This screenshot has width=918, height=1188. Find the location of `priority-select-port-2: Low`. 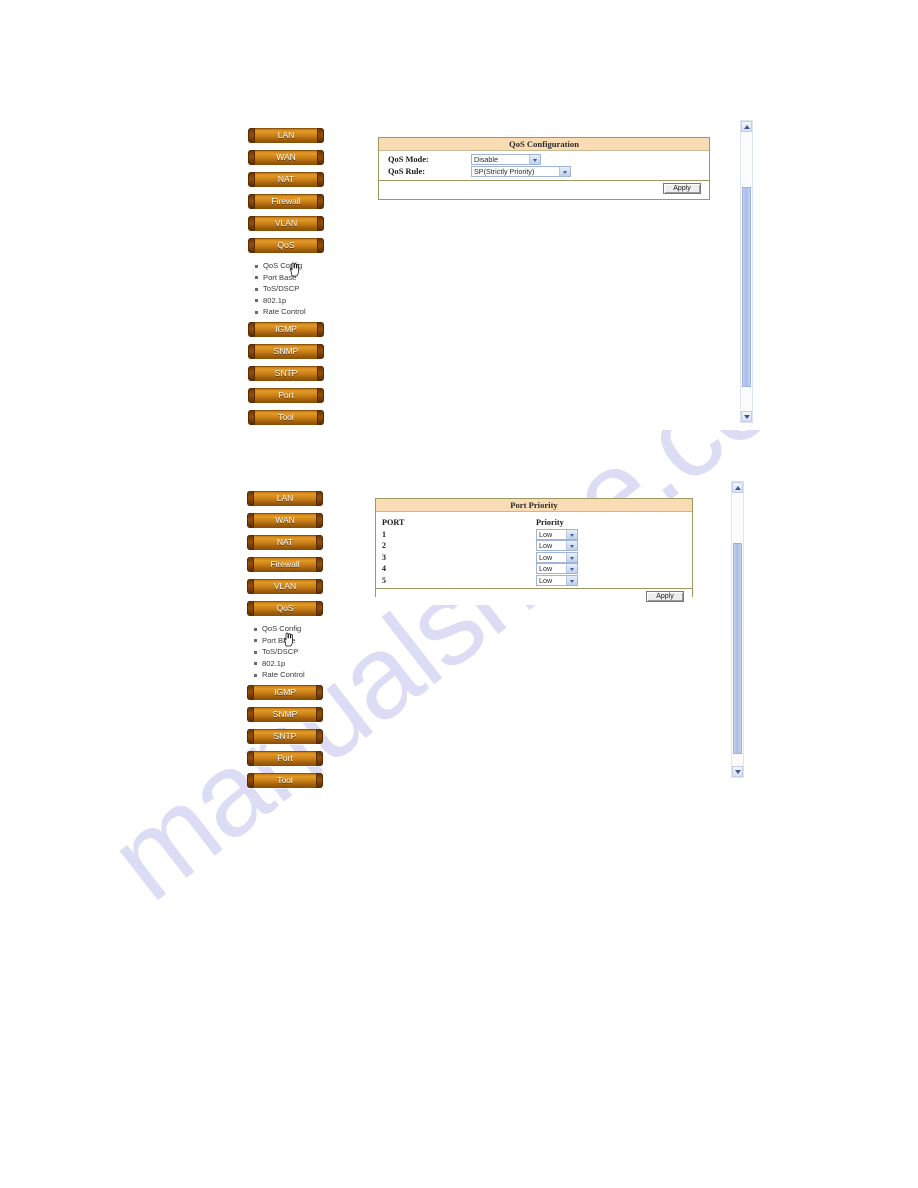

priority-select-port-2: Low is located at coordinates (557, 546).